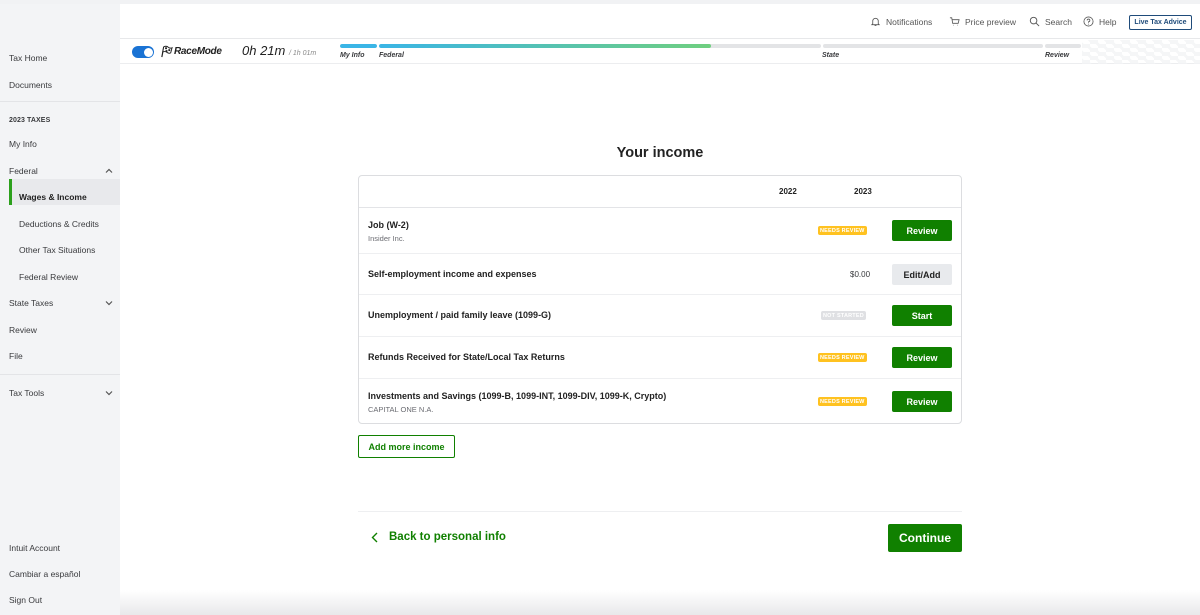 The image size is (1200, 615). Describe the element at coordinates (64, 85) in the screenshot. I see `sidebar-item-documents: Documents` at that location.